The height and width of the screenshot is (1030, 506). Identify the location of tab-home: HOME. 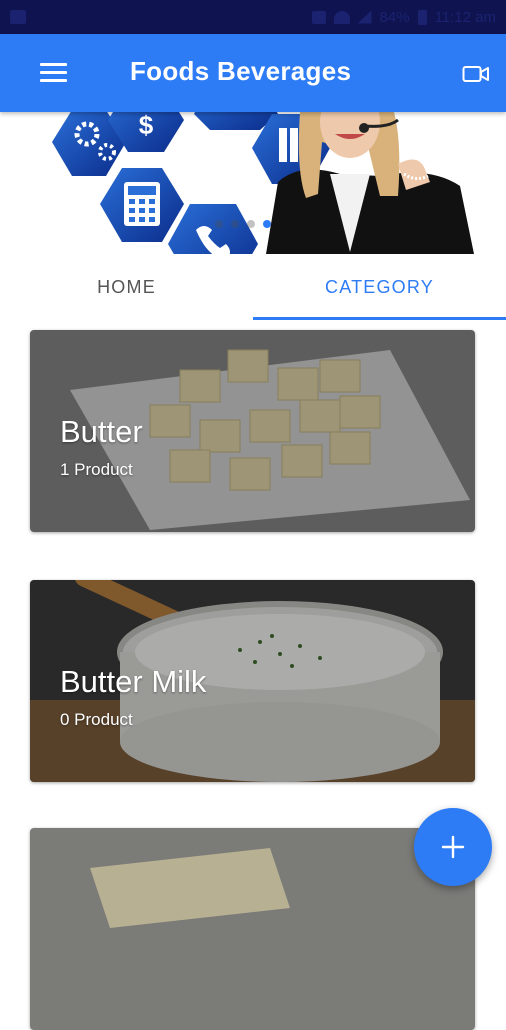
(126, 287).